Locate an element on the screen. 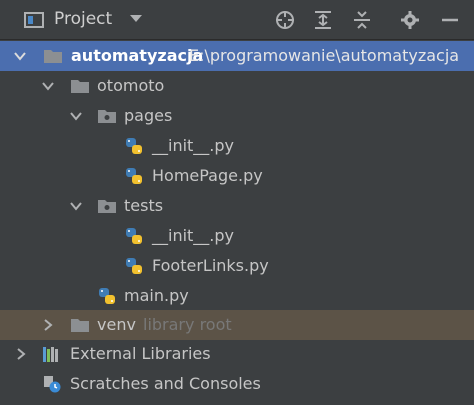 This screenshot has height=405, width=474. tree-item-otomoto: otomoto is located at coordinates (237, 86).